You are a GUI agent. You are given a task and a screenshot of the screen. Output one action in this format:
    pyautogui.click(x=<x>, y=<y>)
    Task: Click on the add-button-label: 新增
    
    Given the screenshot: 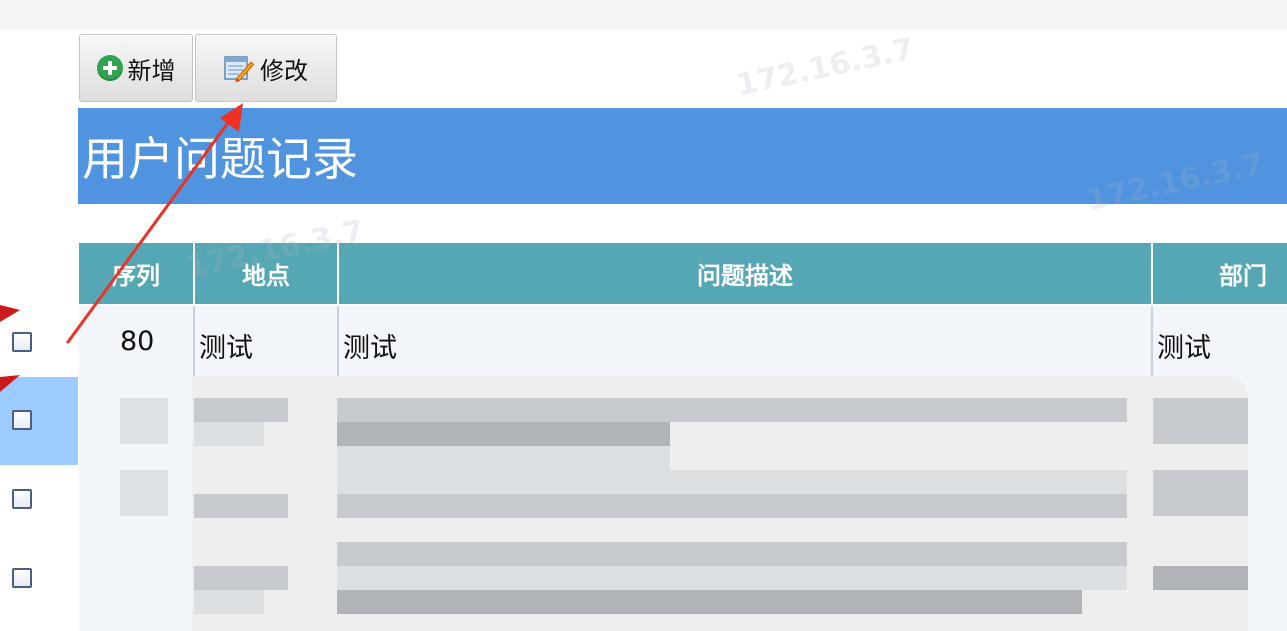 What is the action you would take?
    pyautogui.click(x=151, y=70)
    